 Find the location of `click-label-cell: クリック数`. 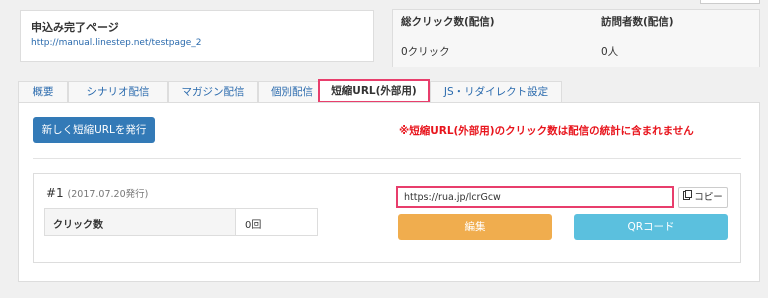

click-label-cell: クリック数 is located at coordinates (140, 222).